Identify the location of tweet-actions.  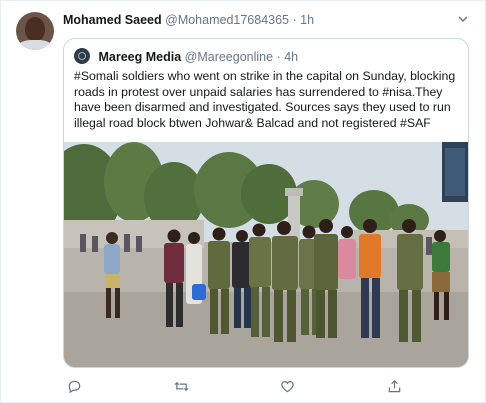
(248, 386).